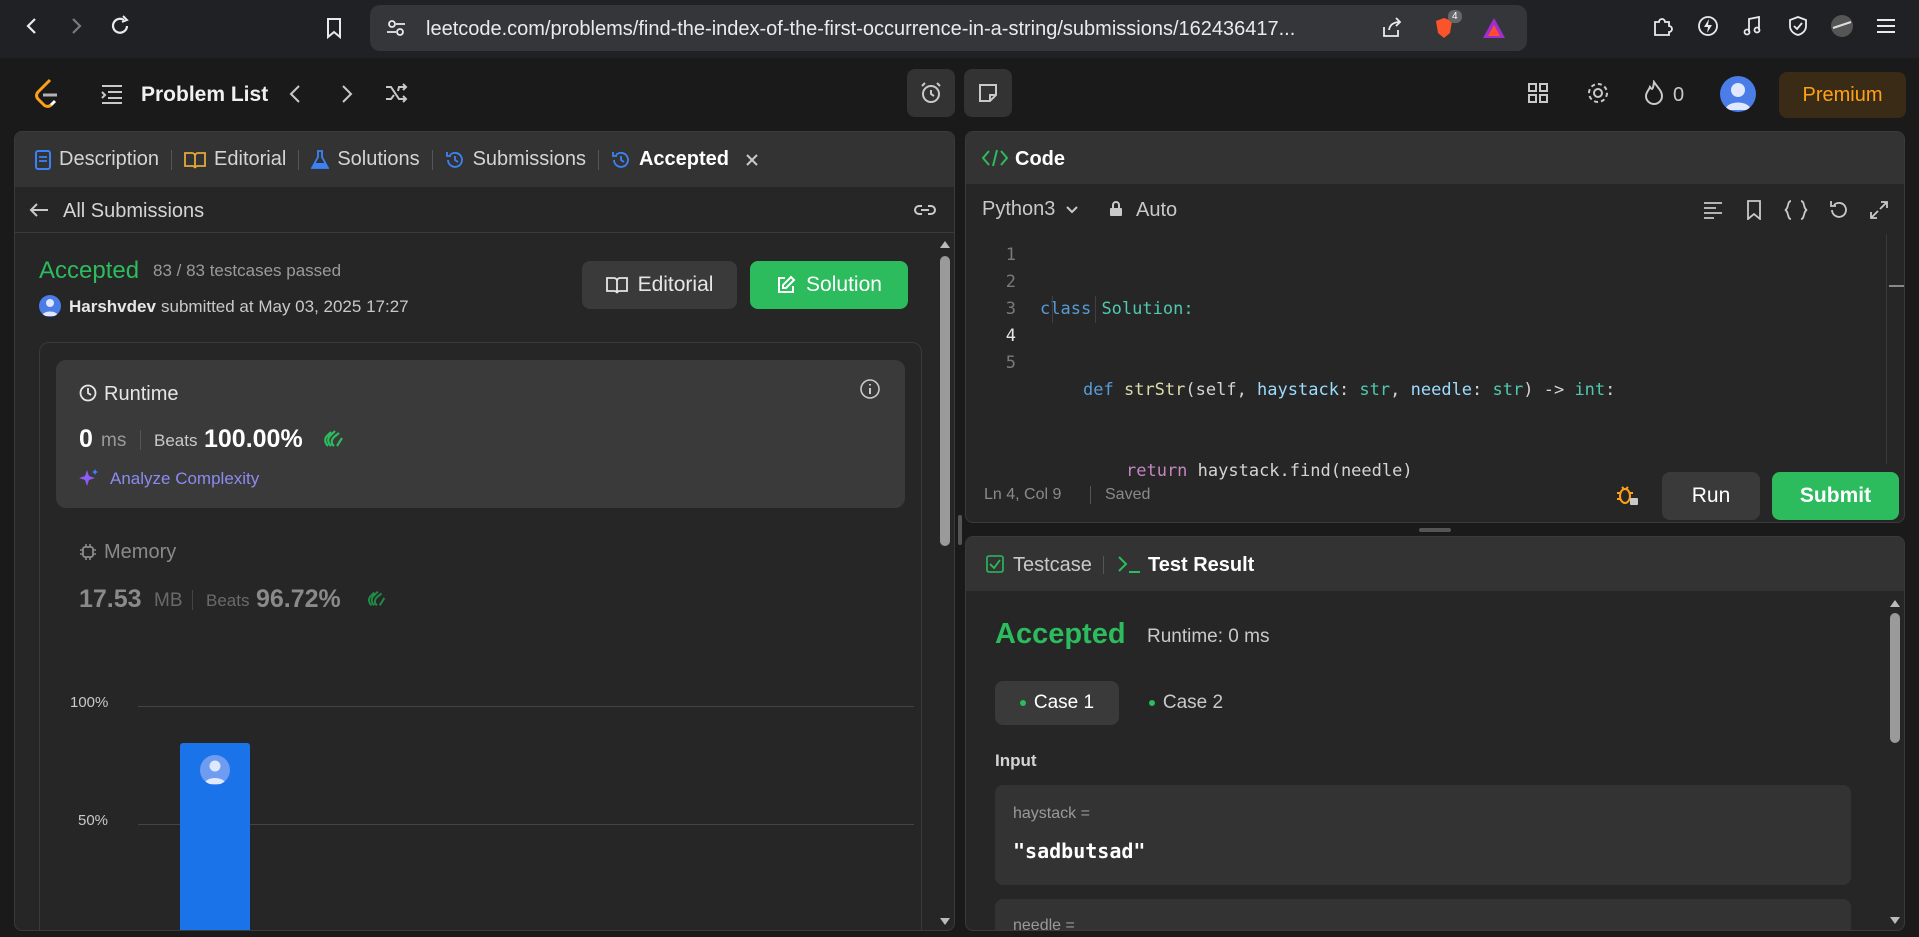 The image size is (1919, 937). I want to click on vertical-splitter, so click(960, 530).